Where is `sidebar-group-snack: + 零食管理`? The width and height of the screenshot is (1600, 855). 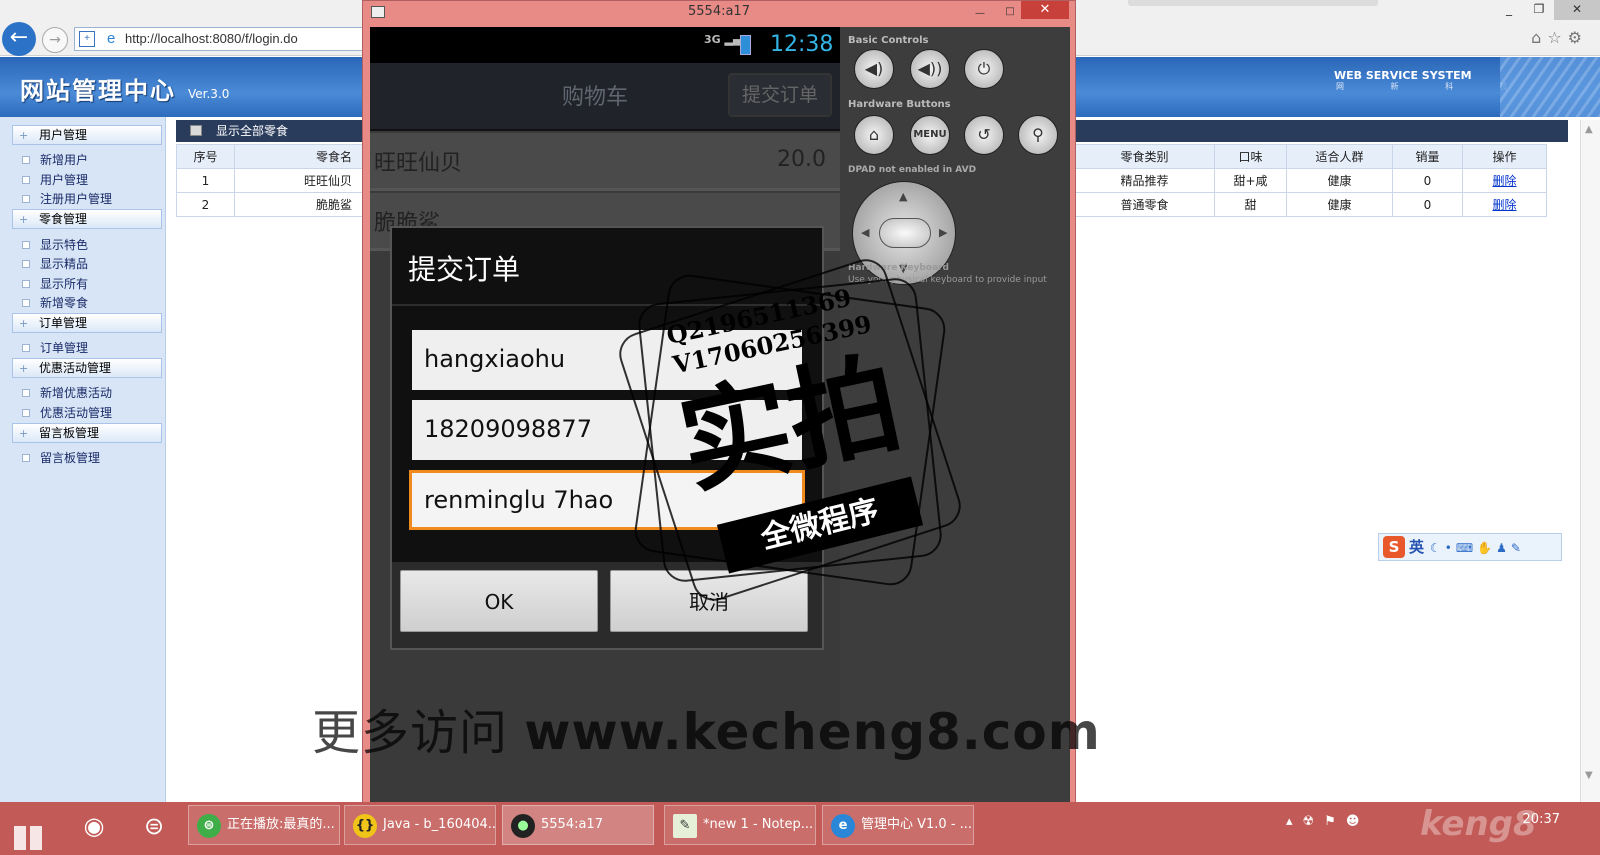 sidebar-group-snack: + 零食管理 is located at coordinates (87, 219).